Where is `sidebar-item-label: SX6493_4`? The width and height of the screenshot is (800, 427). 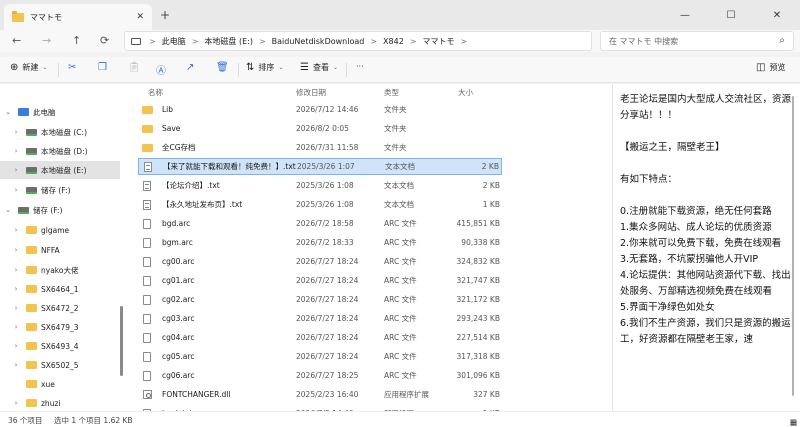 sidebar-item-label: SX6493_4 is located at coordinates (60, 346).